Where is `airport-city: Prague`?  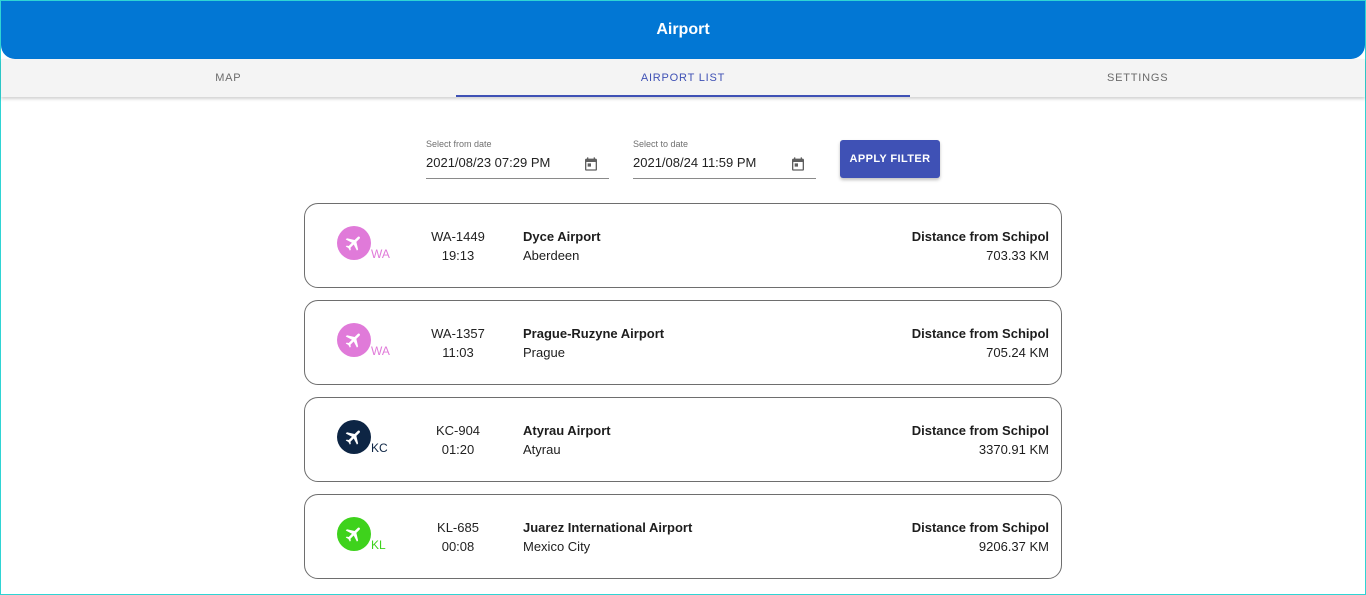 airport-city: Prague is located at coordinates (544, 352).